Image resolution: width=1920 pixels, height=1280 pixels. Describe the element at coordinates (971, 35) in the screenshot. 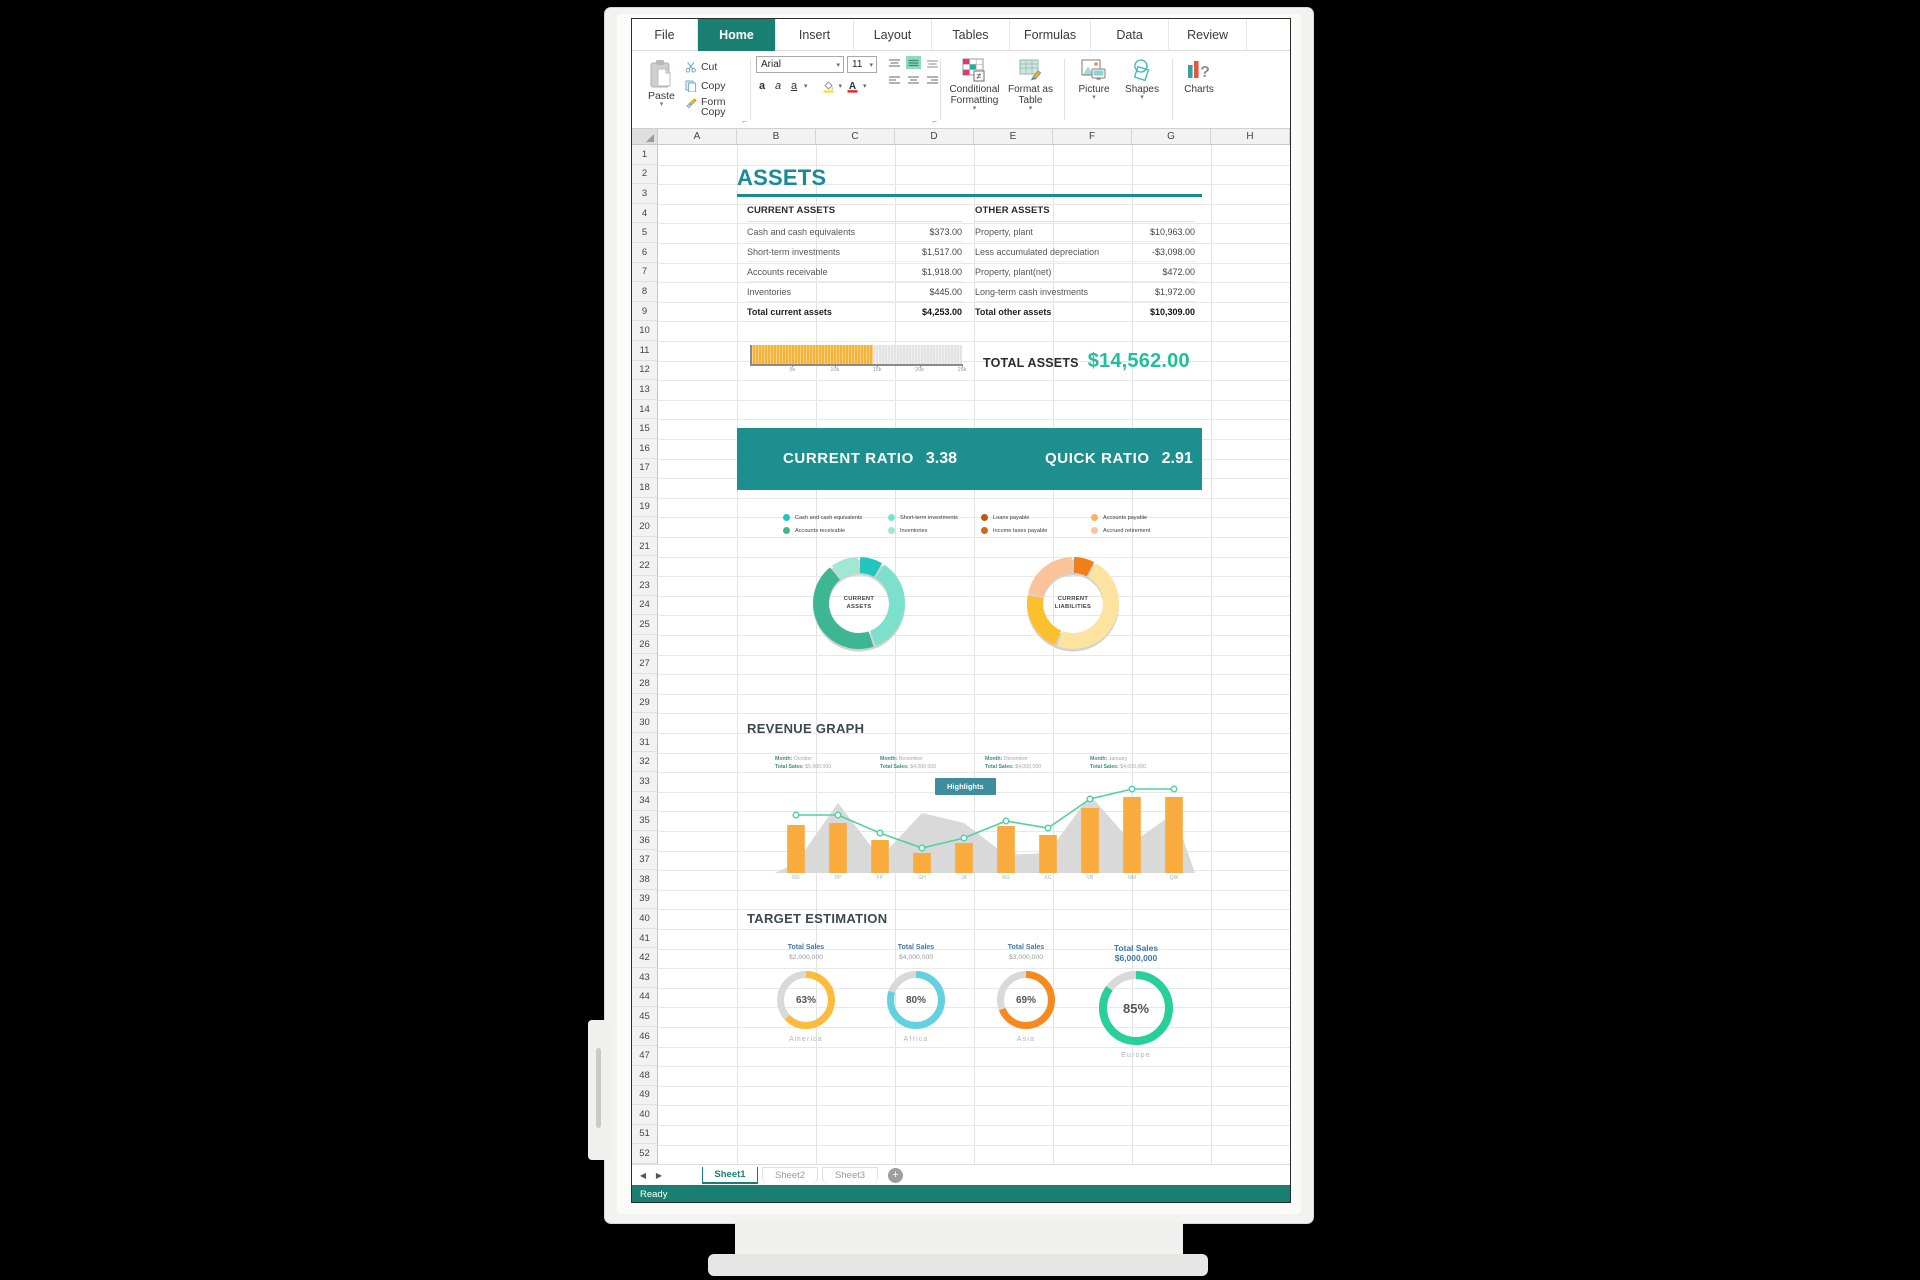

I see `tab-tables: Tables` at that location.